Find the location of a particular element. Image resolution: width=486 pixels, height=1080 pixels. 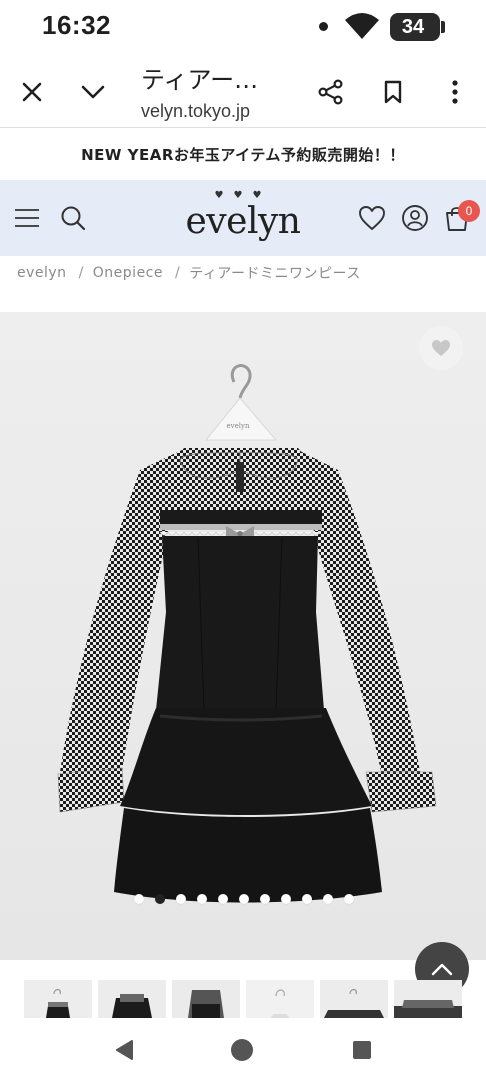

battery-icon: 34 is located at coordinates (415, 27).